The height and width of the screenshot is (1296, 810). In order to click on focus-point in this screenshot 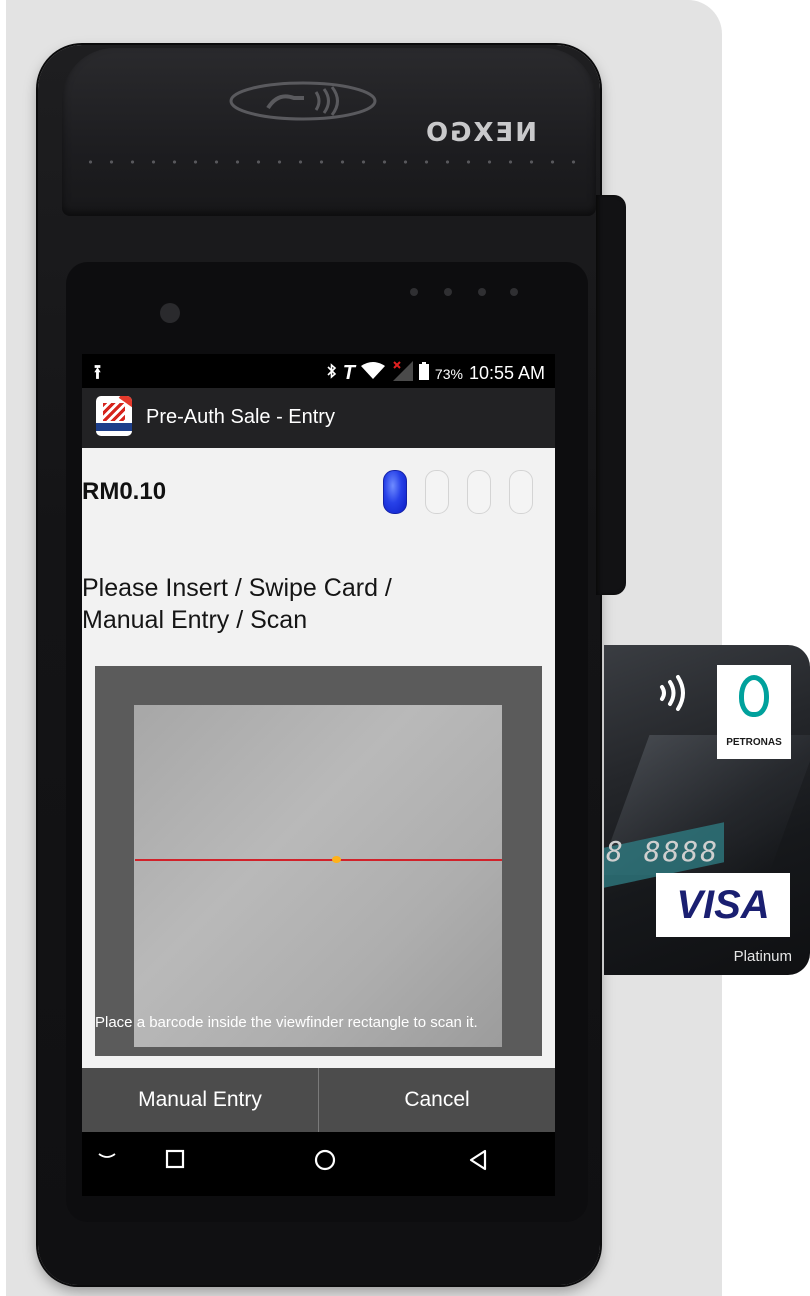, I will do `click(336, 859)`.